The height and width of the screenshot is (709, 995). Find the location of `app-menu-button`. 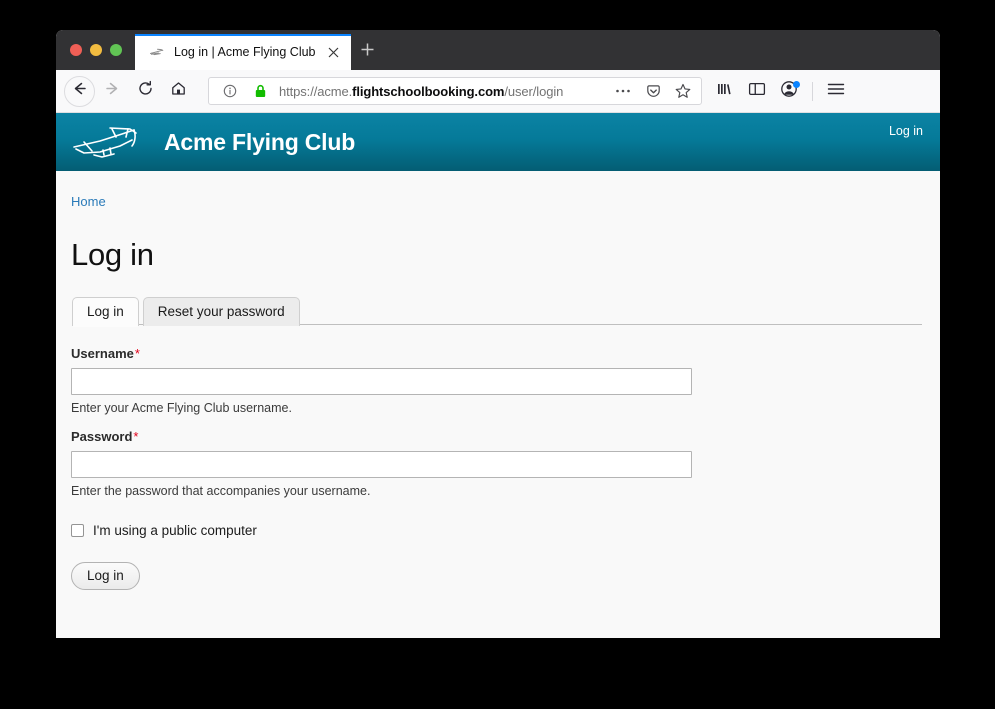

app-menu-button is located at coordinates (836, 91).